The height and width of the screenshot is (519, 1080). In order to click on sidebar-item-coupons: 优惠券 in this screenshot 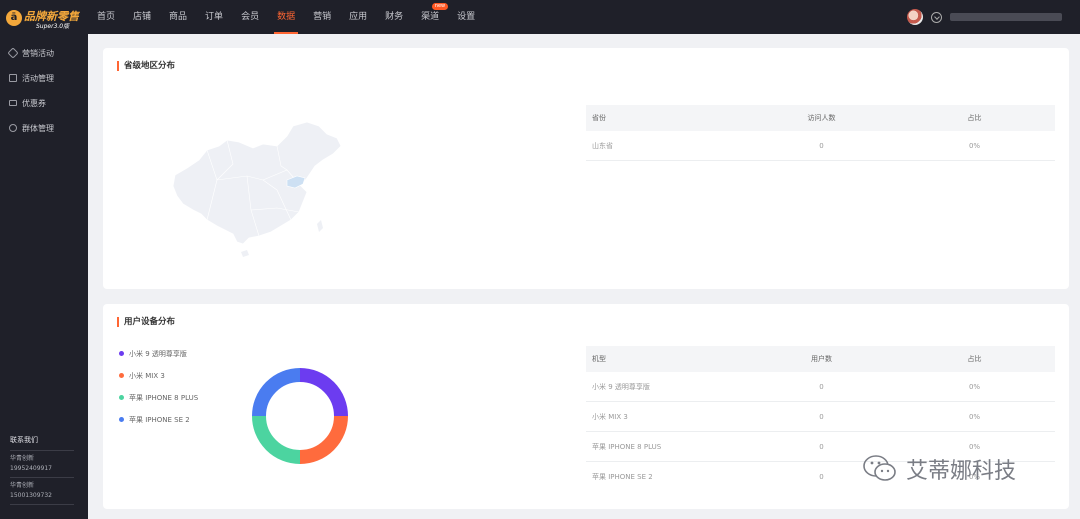, I will do `click(27, 103)`.